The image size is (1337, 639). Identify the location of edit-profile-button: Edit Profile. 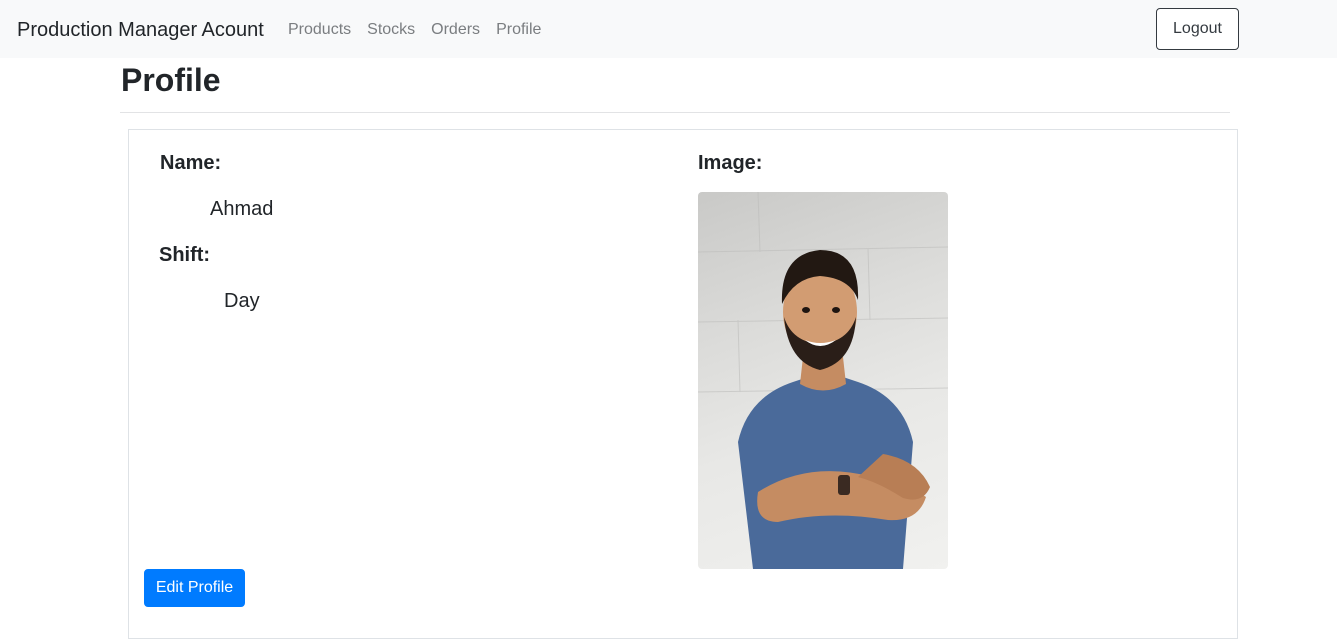
(194, 588).